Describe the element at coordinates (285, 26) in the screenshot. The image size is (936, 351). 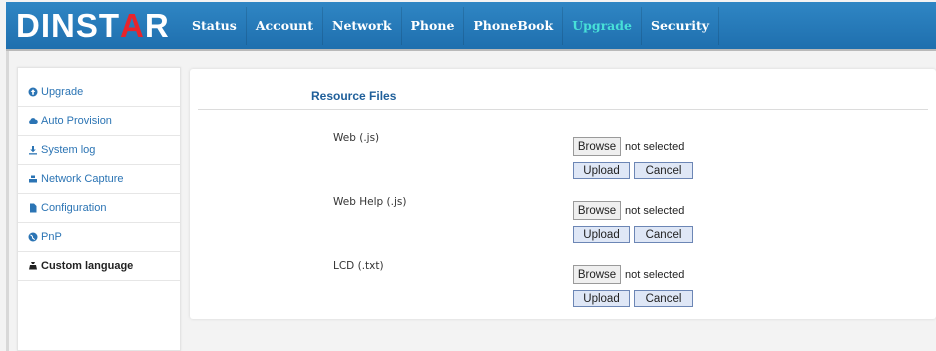
I see `nav-account: Account` at that location.